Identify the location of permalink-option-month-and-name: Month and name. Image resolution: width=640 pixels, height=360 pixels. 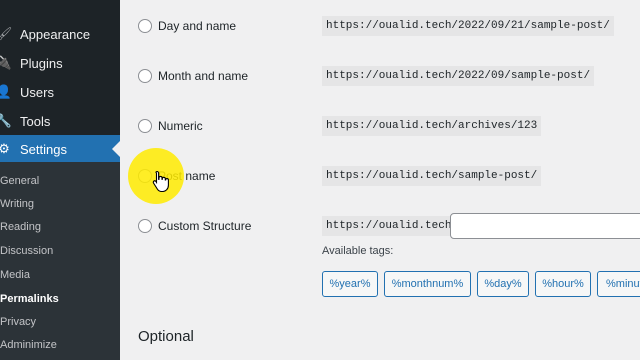
(193, 76).